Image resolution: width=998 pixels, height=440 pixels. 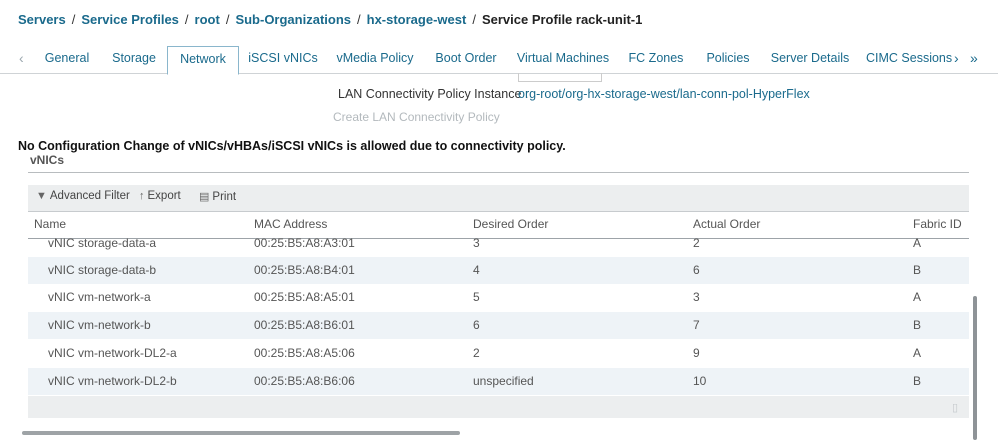 I want to click on cell-desired-order: 6, so click(x=476, y=325).